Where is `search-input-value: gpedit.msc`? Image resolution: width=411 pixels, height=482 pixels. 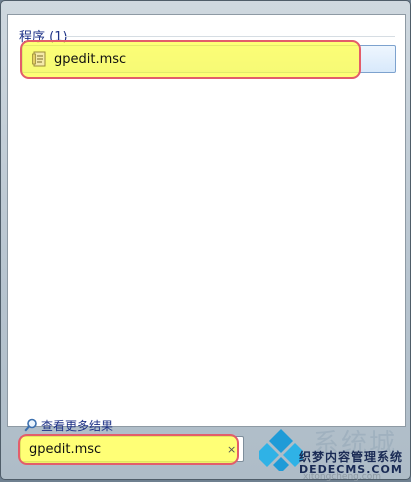 search-input-value: gpedit.msc is located at coordinates (65, 449).